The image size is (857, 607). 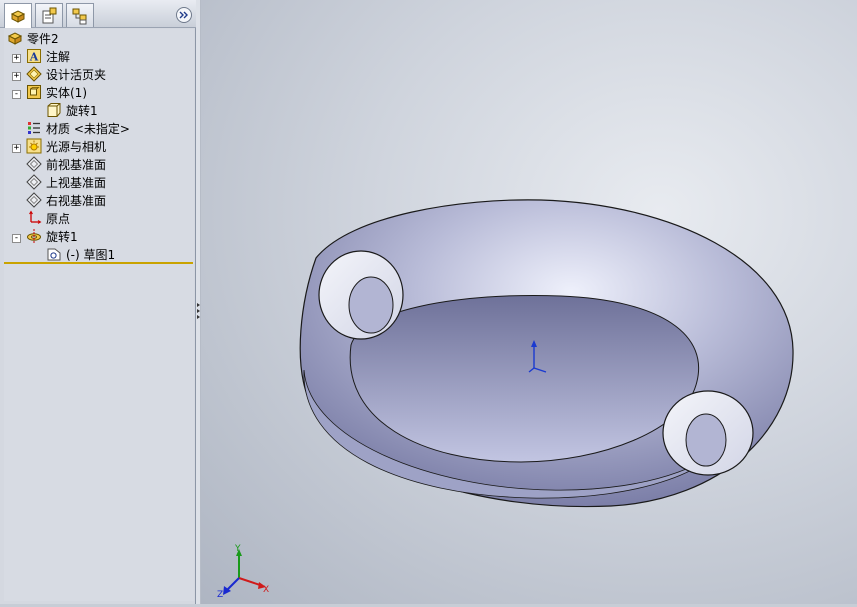 I want to click on tree-item-body-revolve1: 旋转1, so click(x=72, y=110).